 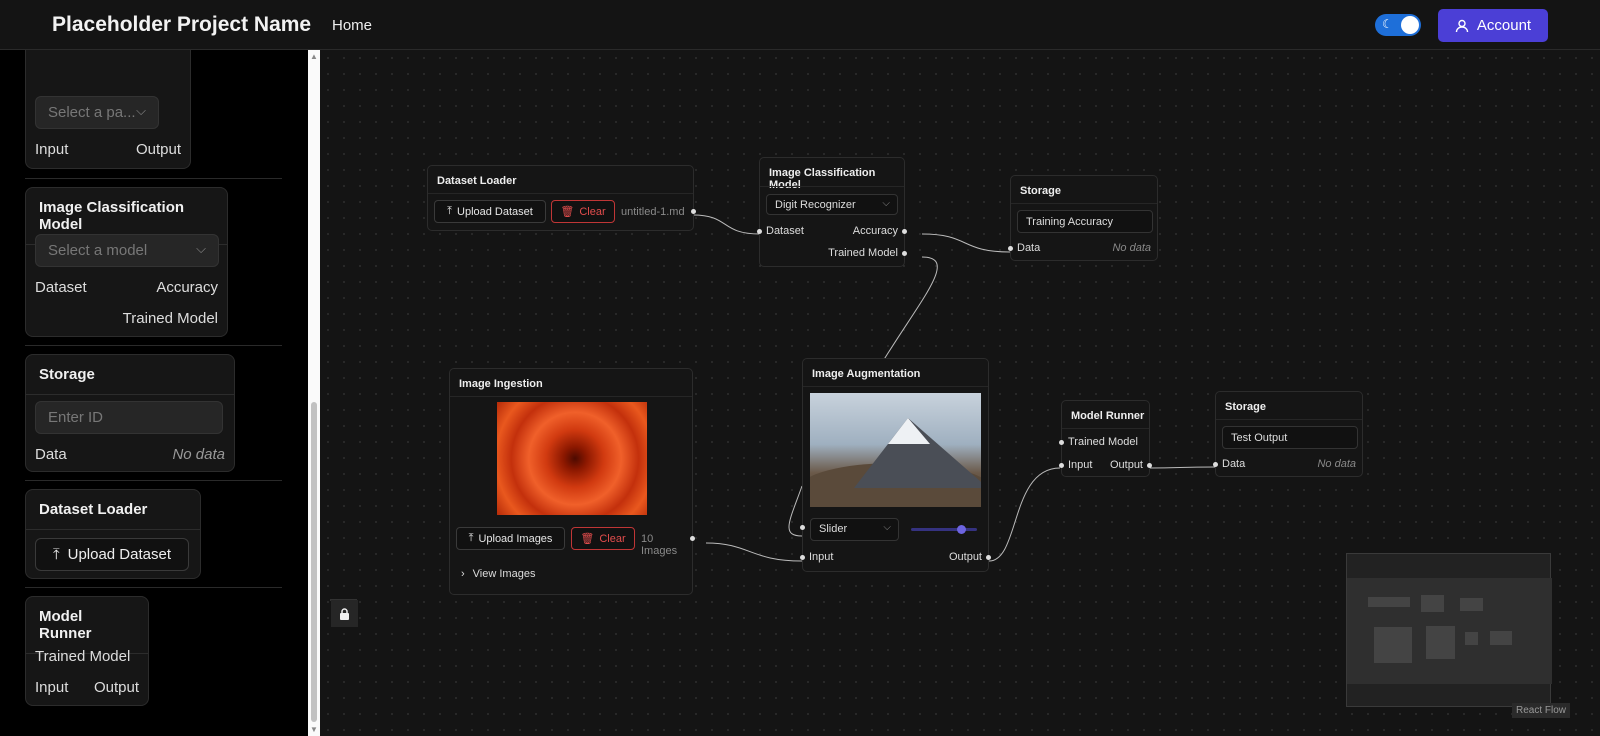 What do you see at coordinates (314, 729) in the screenshot?
I see `scroll-down-arrow-icon: ▼` at bounding box center [314, 729].